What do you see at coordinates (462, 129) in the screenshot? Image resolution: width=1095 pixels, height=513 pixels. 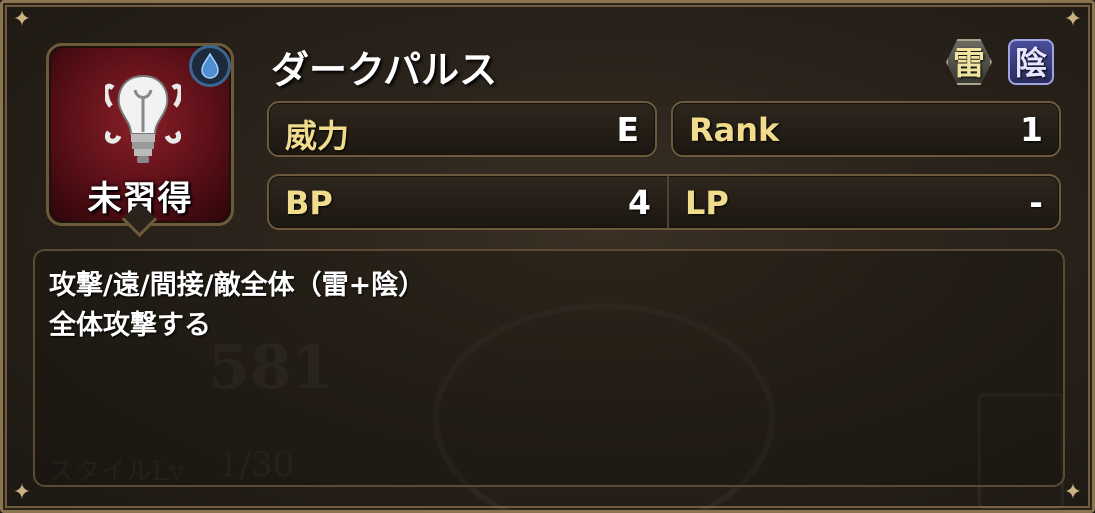 I see `power-stat: 威力 E` at bounding box center [462, 129].